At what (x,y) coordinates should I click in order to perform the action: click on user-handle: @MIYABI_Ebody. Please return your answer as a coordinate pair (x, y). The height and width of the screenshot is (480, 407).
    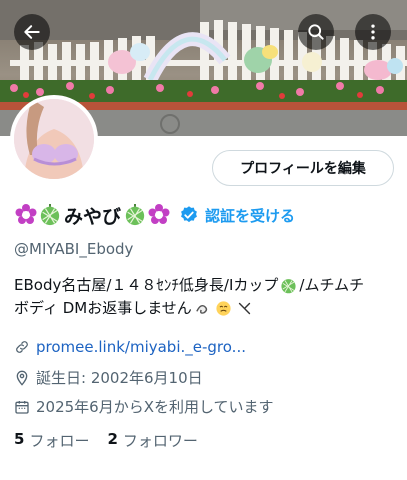
    Looking at the image, I should click on (74, 249).